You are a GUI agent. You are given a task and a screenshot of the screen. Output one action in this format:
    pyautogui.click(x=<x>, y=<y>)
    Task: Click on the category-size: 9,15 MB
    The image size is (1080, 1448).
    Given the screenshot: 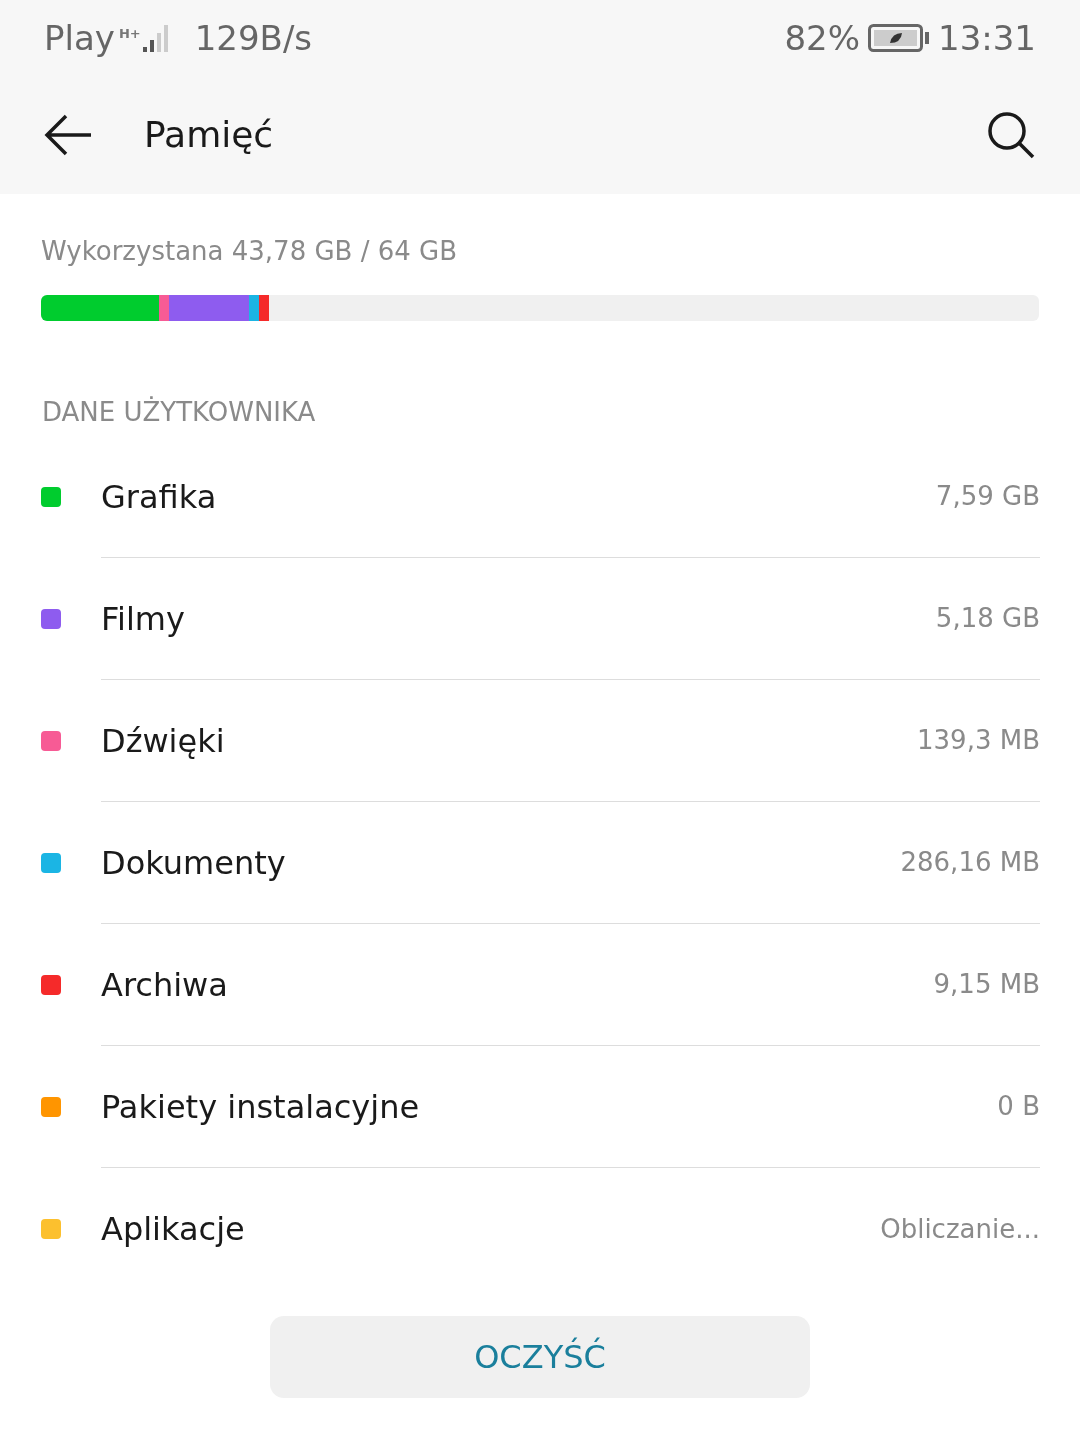 What is the action you would take?
    pyautogui.click(x=986, y=984)
    